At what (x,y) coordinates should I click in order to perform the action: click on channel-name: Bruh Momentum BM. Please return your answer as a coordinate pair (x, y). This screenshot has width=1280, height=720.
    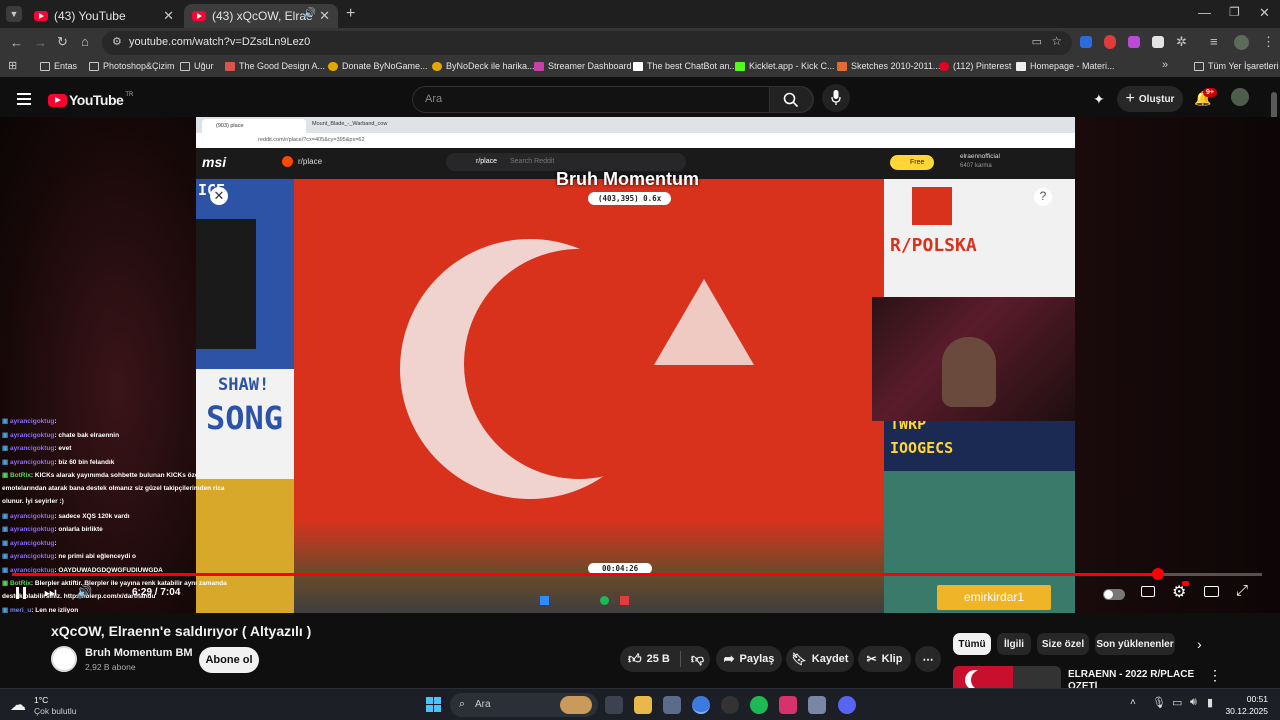
    Looking at the image, I should click on (139, 653).